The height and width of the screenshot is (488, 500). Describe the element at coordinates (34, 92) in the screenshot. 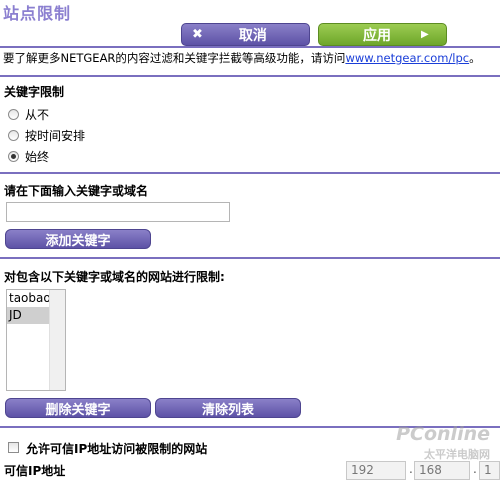

I see `keyword-block-heading: 关键字限制` at that location.